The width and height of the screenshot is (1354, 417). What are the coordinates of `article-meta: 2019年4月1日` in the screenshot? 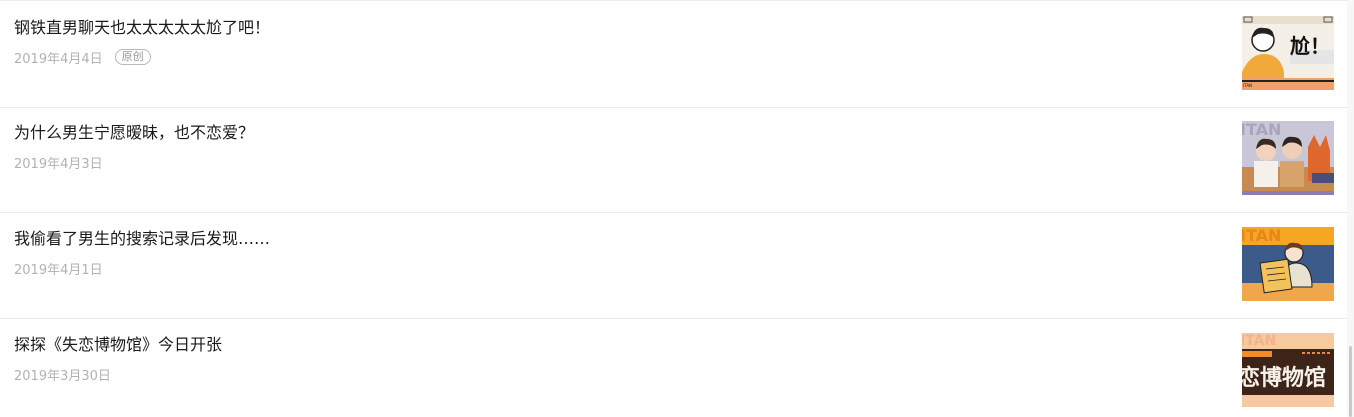 It's located at (58, 268).